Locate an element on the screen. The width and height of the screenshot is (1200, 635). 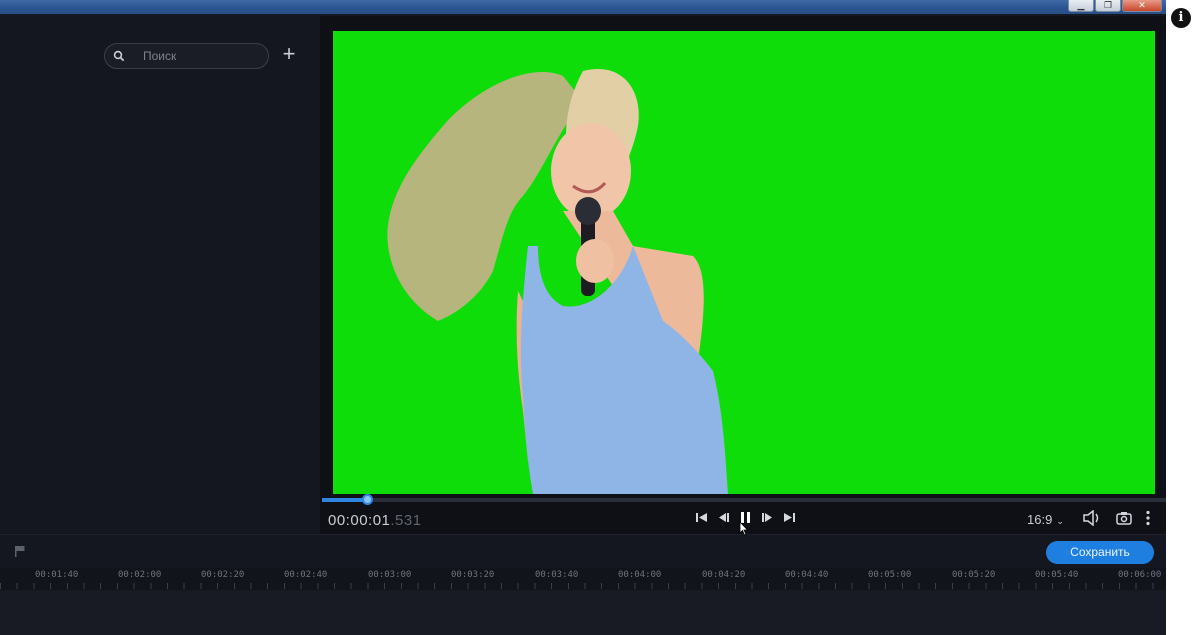
ruler-label: 00:02:00 is located at coordinates (140, 575).